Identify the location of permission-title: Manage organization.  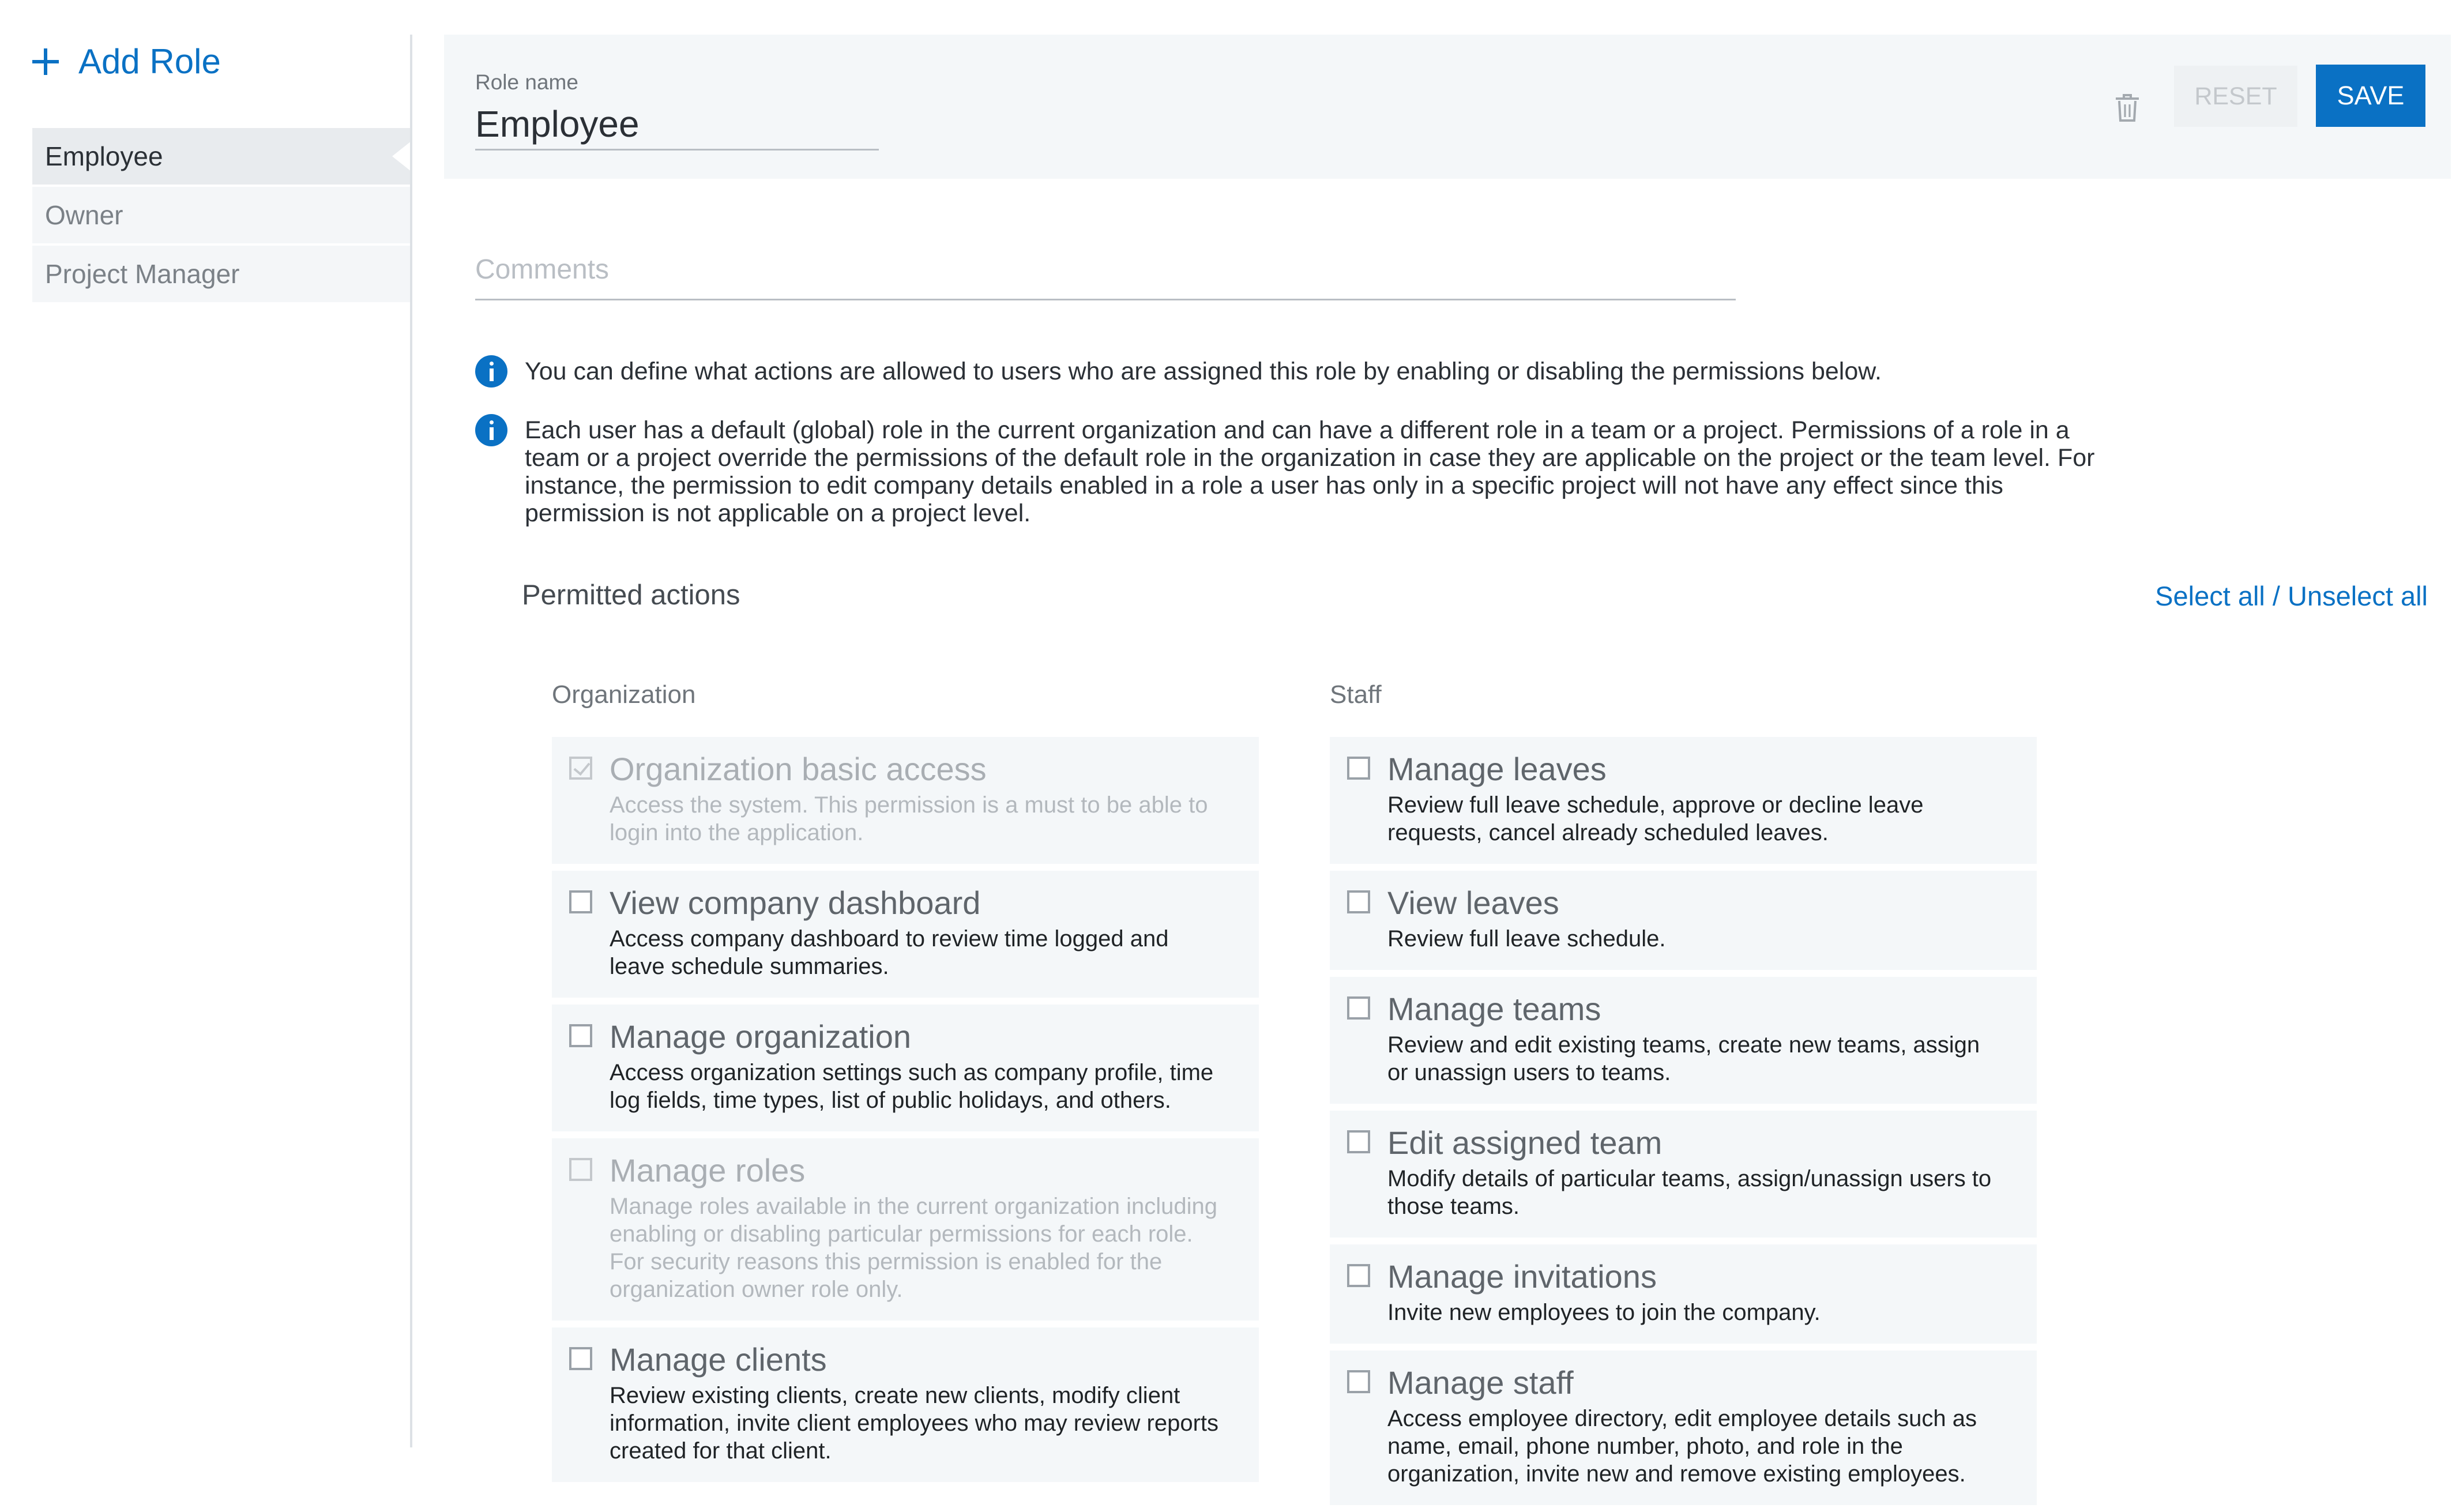
(761, 1036).